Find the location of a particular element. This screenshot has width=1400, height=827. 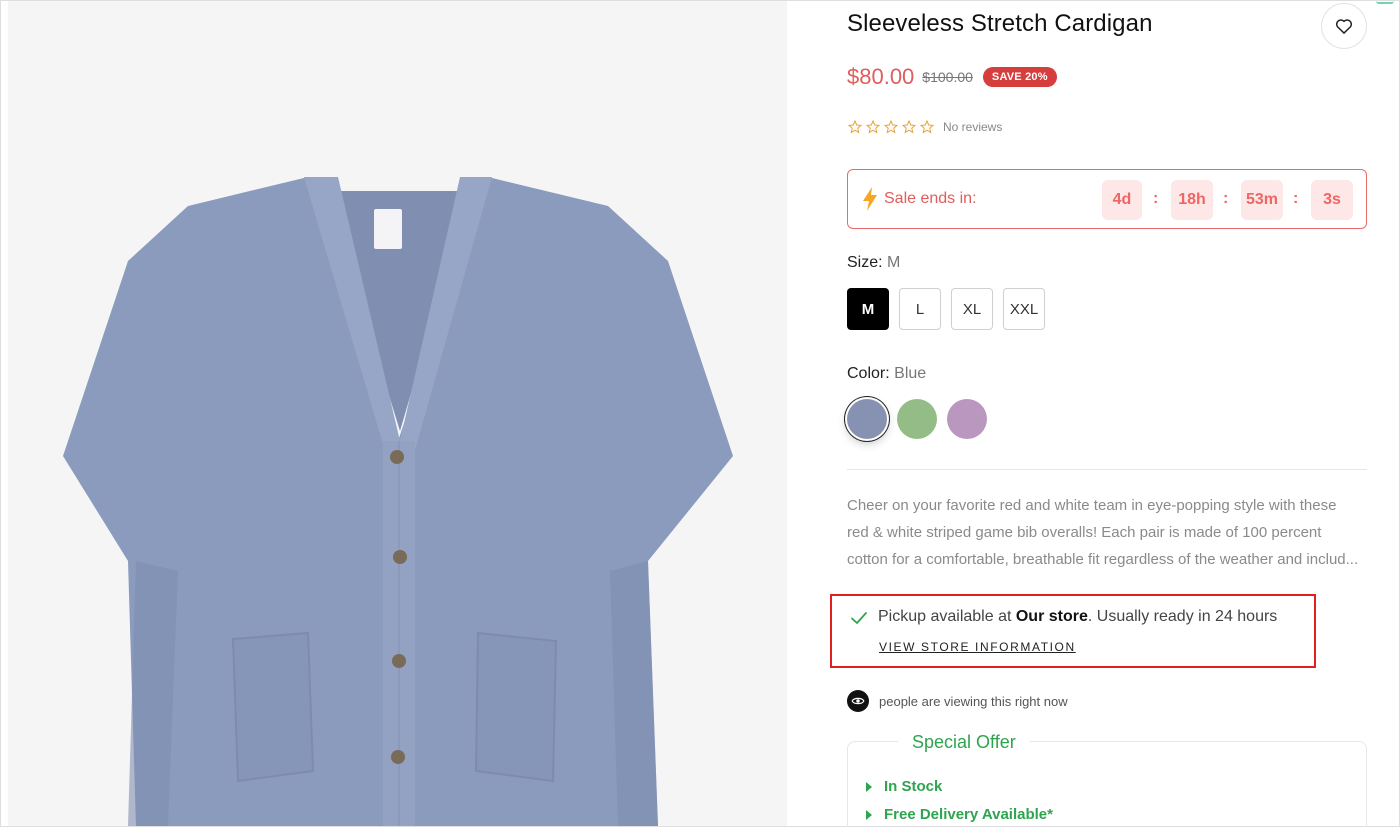

eye-icon is located at coordinates (858, 701).